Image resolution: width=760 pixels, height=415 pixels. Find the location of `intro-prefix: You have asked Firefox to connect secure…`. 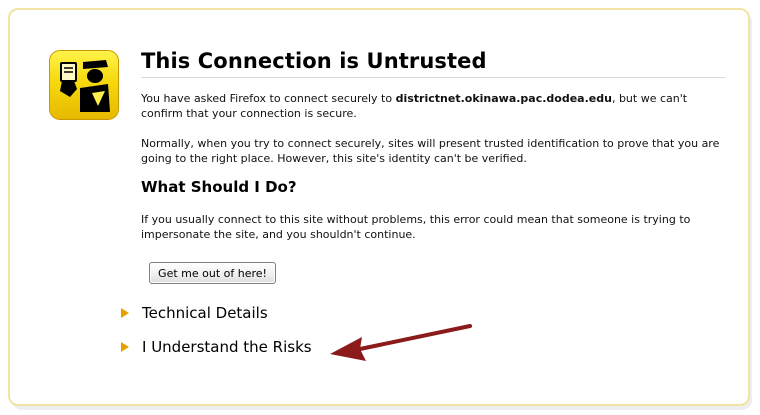

intro-prefix: You have asked Firefox to connect secure… is located at coordinates (268, 98).